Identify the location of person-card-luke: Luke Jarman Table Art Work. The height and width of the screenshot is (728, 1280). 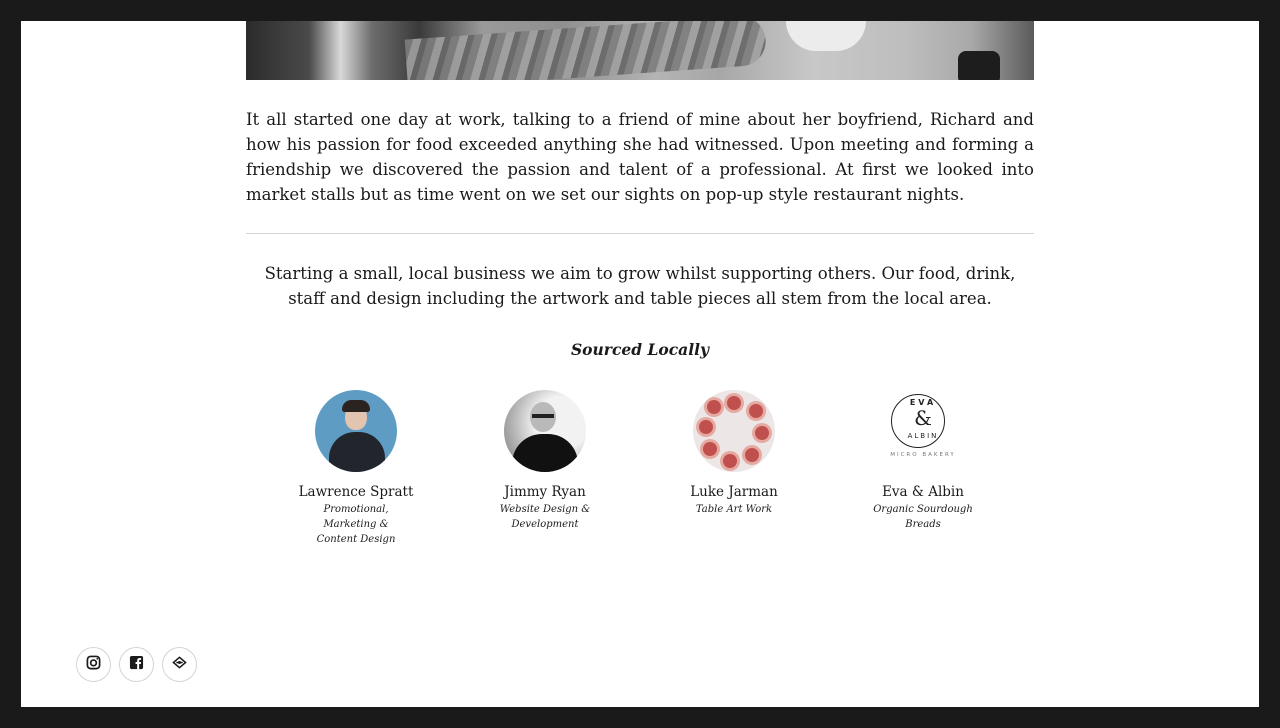
(734, 453).